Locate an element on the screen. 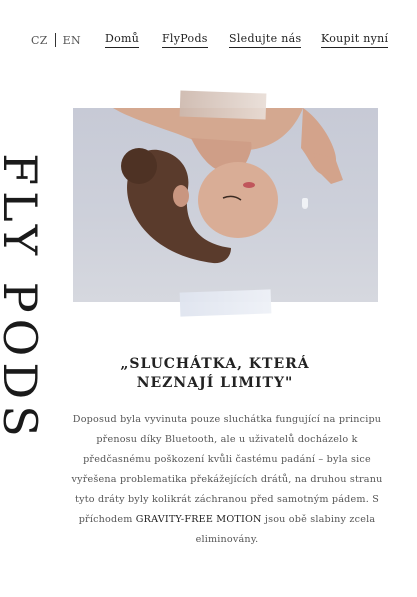 This screenshot has height=597, width=417. lang-divider is located at coordinates (55, 40).